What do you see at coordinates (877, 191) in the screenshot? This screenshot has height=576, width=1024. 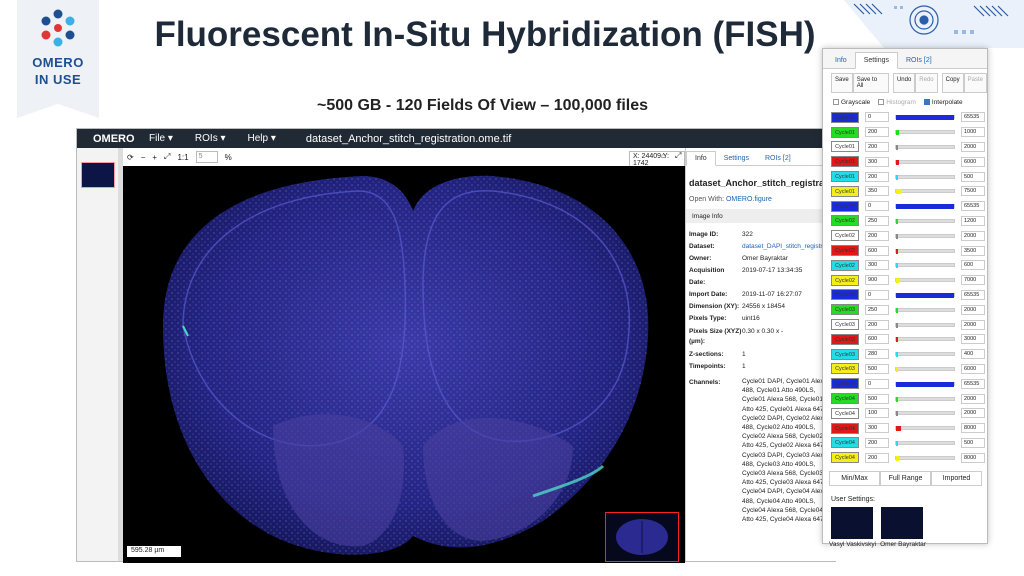 I see `channel-min-input: 350` at bounding box center [877, 191].